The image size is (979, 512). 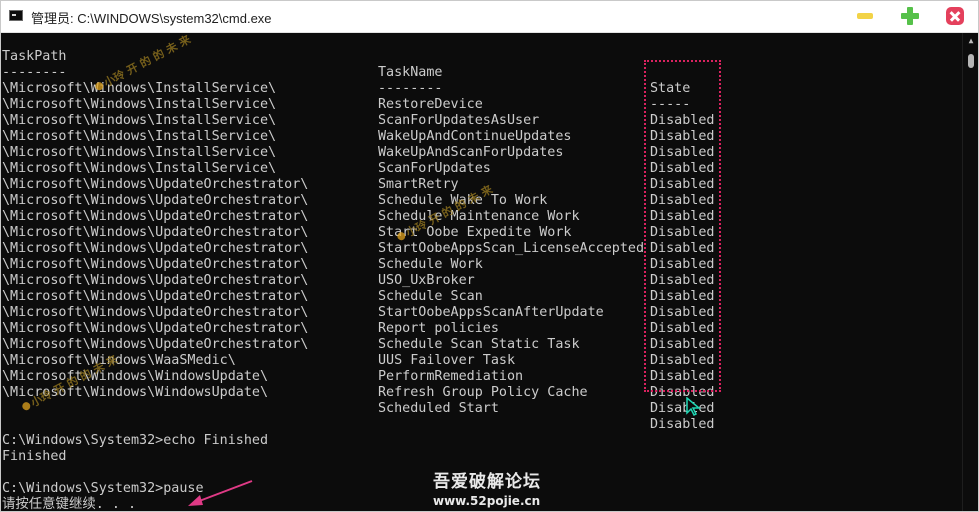 What do you see at coordinates (426, 280) in the screenshot?
I see `row-taskname: USO_UxBroker` at bounding box center [426, 280].